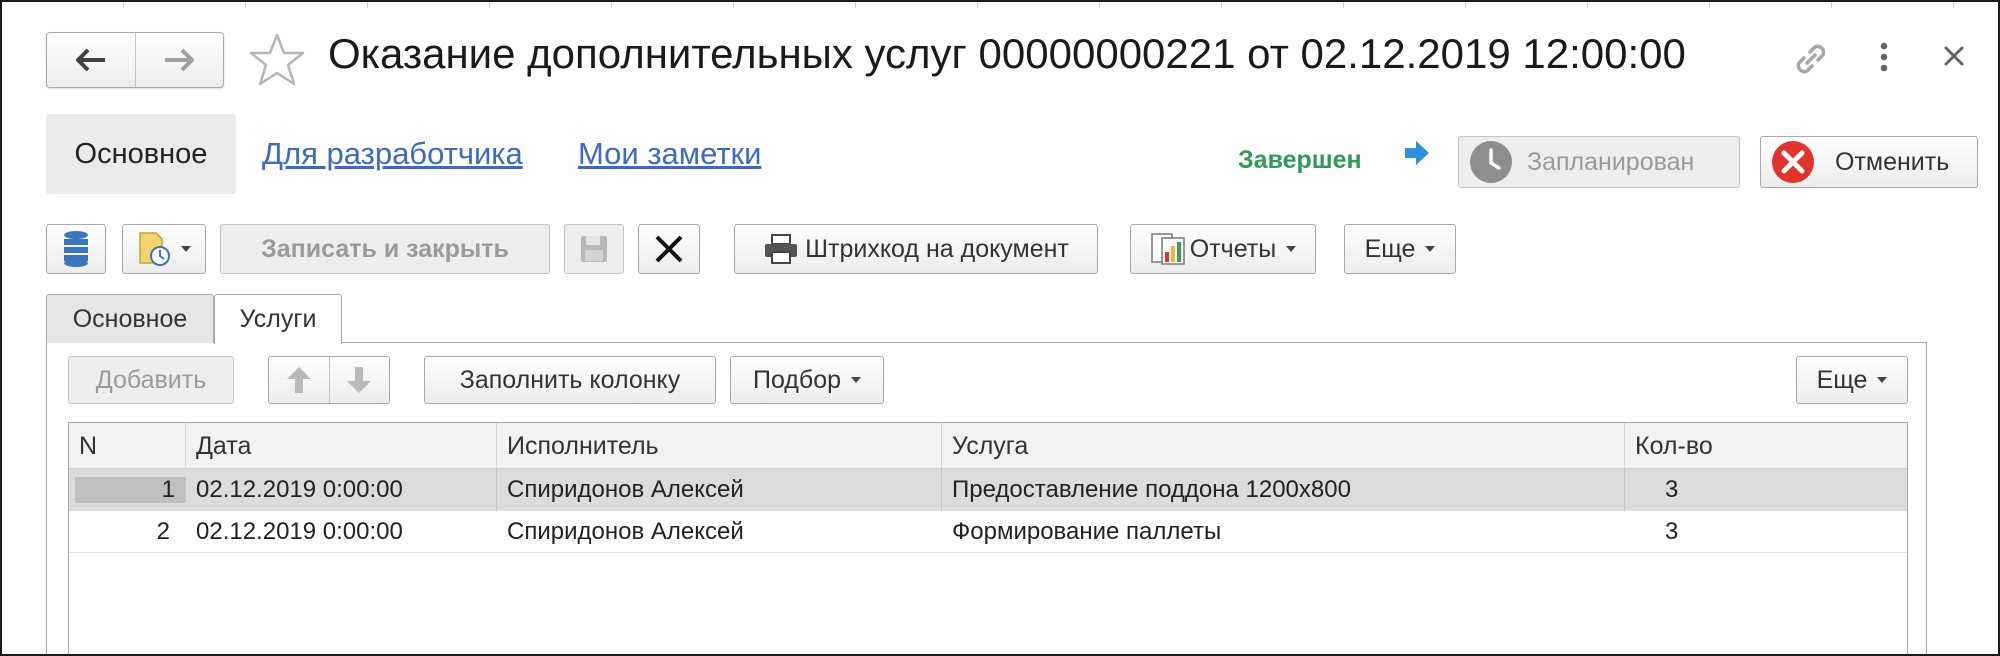 This screenshot has width=2000, height=656. Describe the element at coordinates (1300, 160) in the screenshot. I see `status-label: Завершен` at that location.